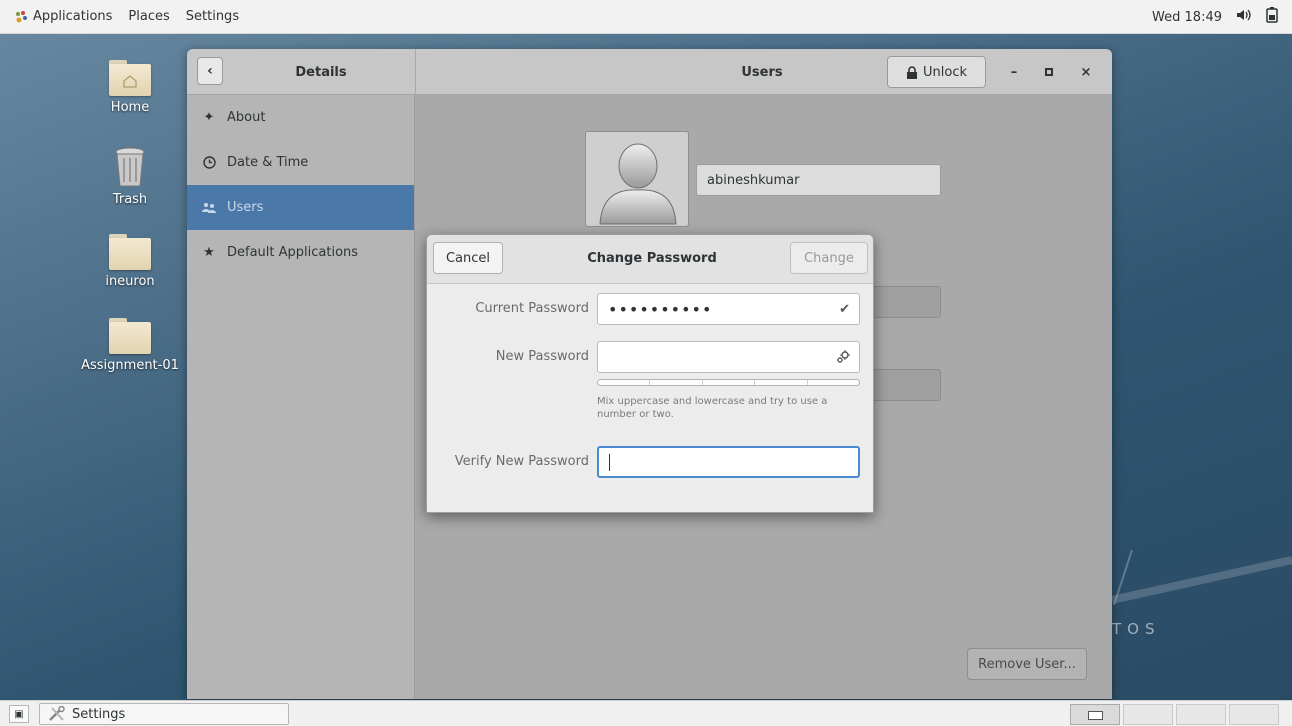  I want to click on sidebar-item-about: ✦ About, so click(300, 117).